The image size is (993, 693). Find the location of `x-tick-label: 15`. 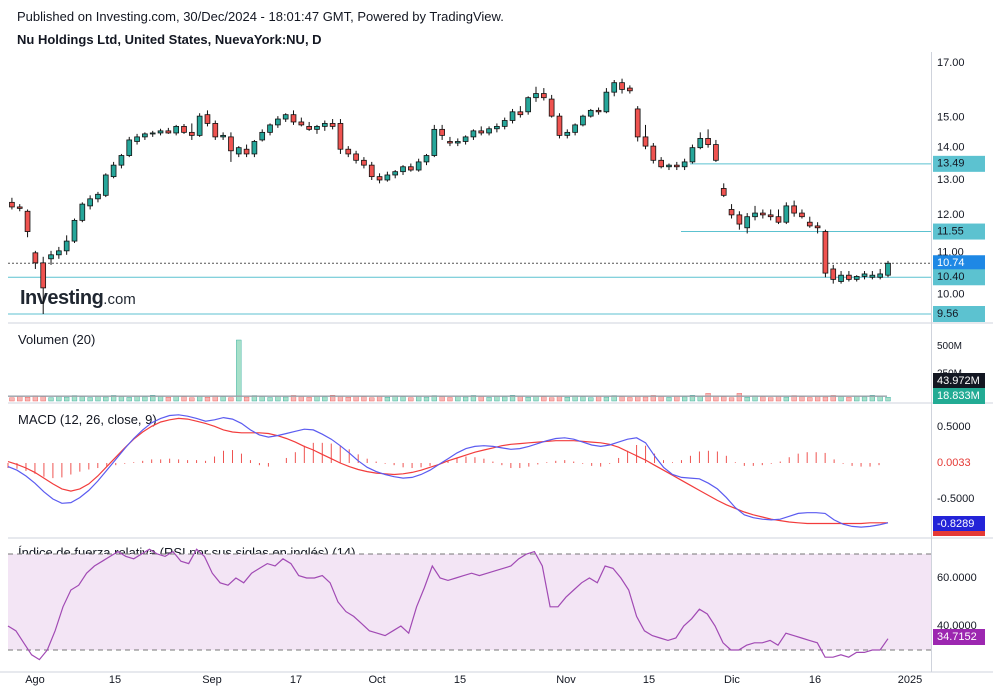

x-tick-label: 15 is located at coordinates (115, 680).